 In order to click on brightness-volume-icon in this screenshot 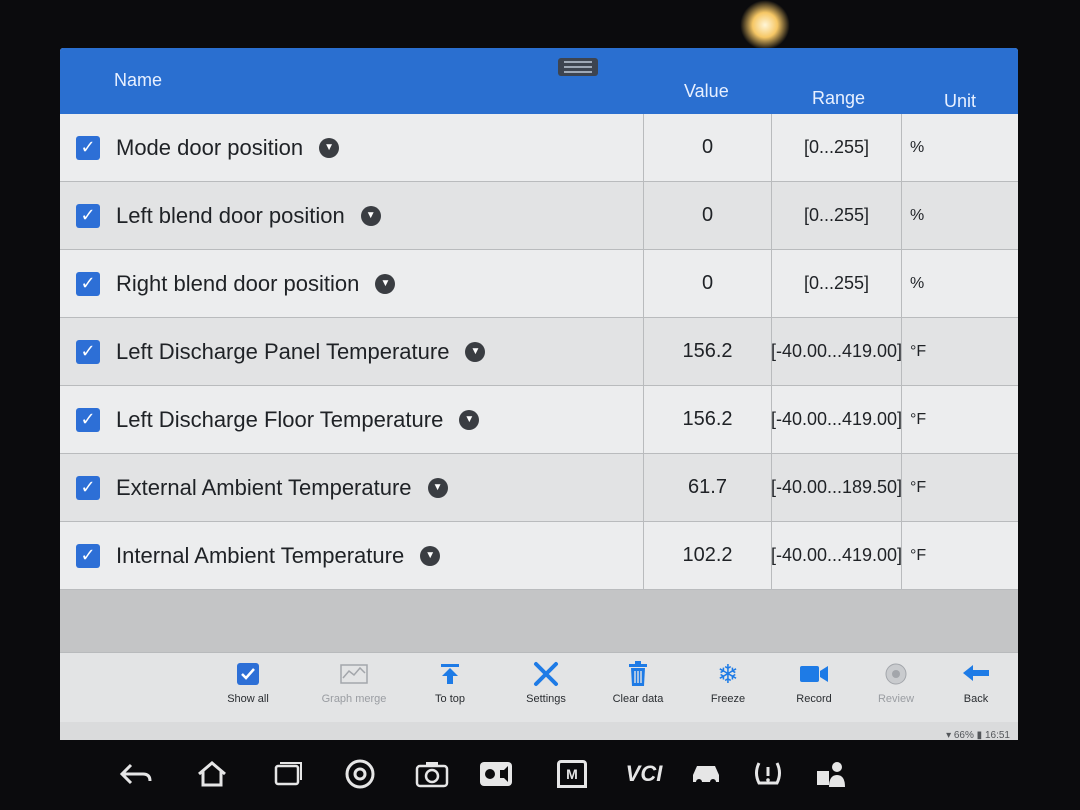, I will do `click(496, 774)`.